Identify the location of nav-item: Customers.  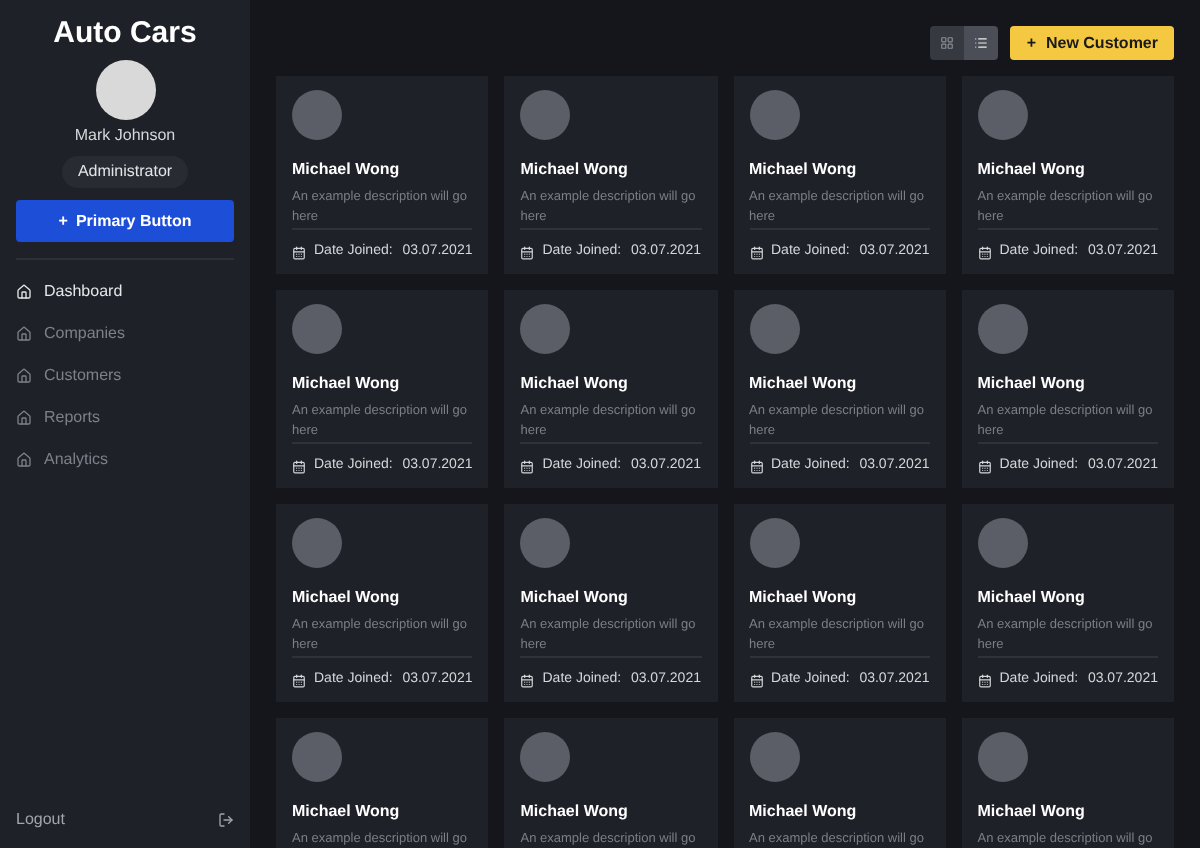
(125, 375).